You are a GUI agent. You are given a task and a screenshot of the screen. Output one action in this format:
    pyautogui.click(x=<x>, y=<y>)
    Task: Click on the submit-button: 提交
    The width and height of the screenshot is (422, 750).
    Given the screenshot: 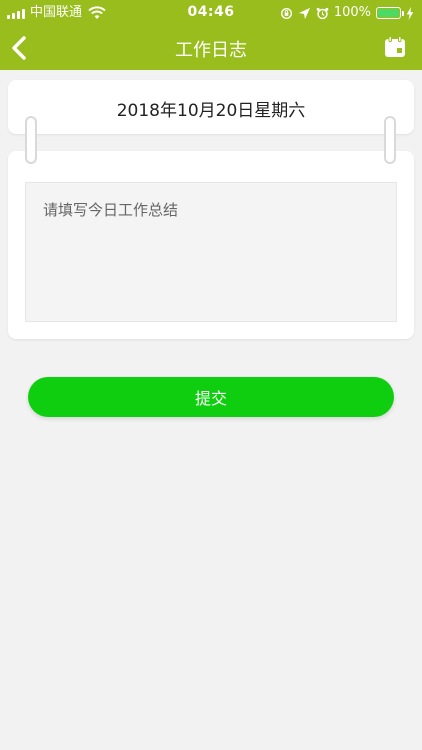 What is the action you would take?
    pyautogui.click(x=211, y=397)
    